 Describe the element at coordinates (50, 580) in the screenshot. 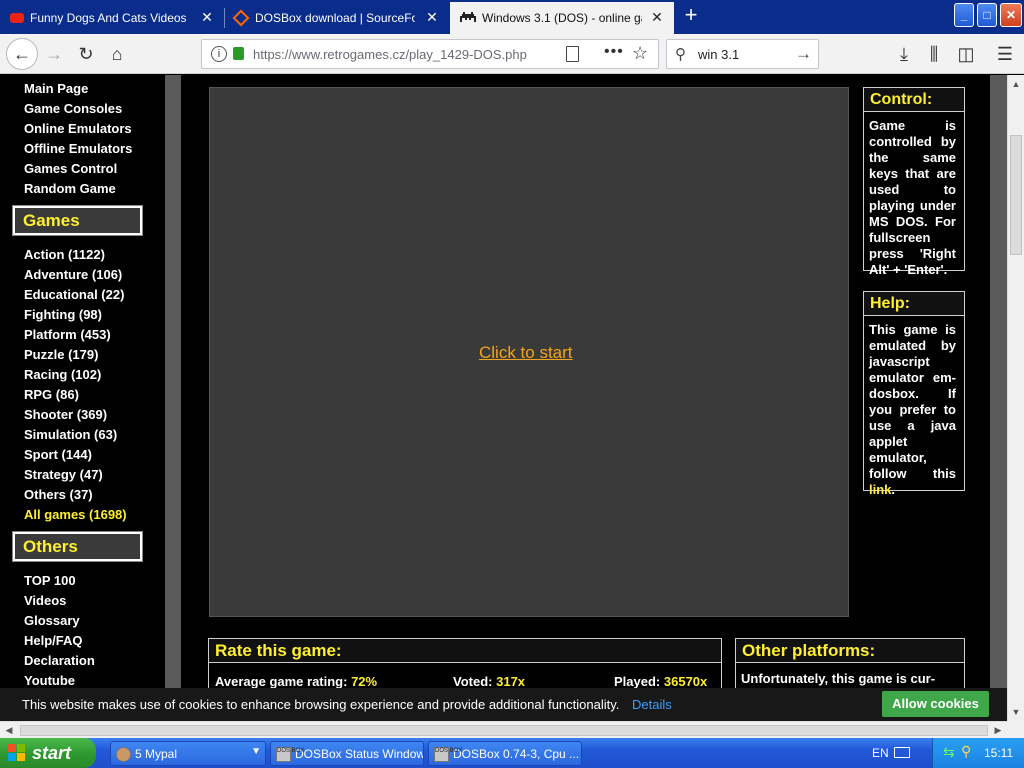

I see `nav-top-100: TOP 100` at that location.